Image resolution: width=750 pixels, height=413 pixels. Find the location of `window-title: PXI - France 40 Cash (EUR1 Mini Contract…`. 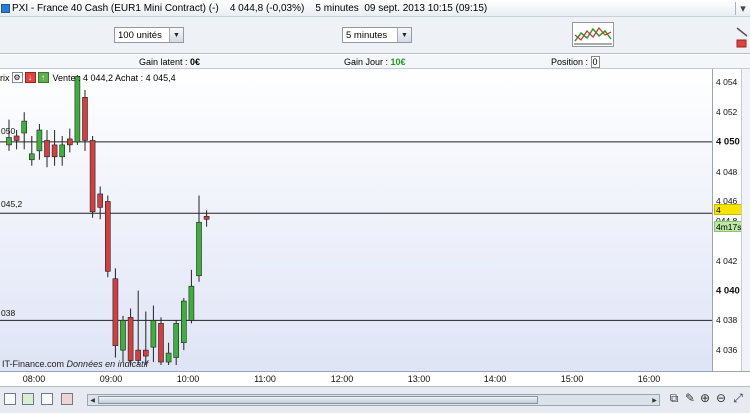

window-title: PXI - France 40 Cash (EUR1 Mini Contract… is located at coordinates (250, 8).